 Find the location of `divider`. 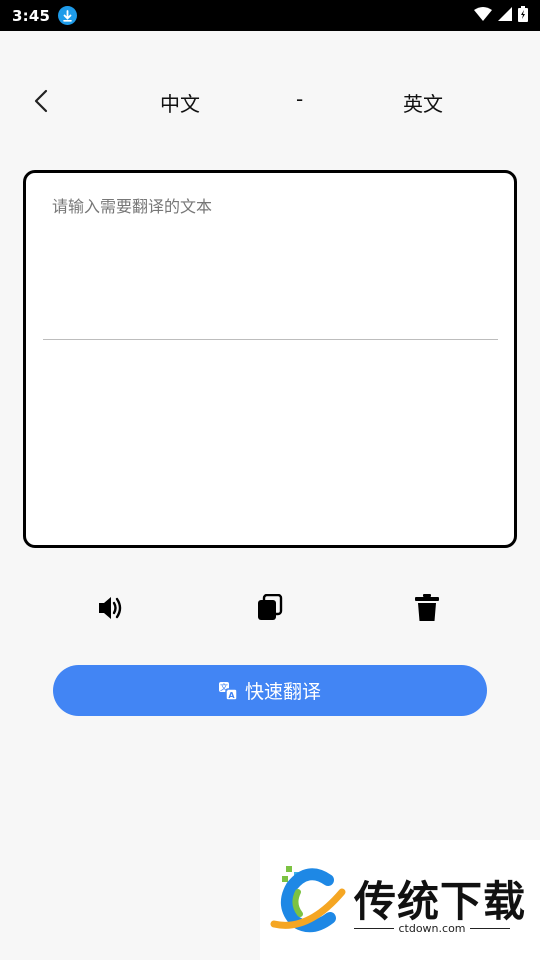

divider is located at coordinates (270, 339).